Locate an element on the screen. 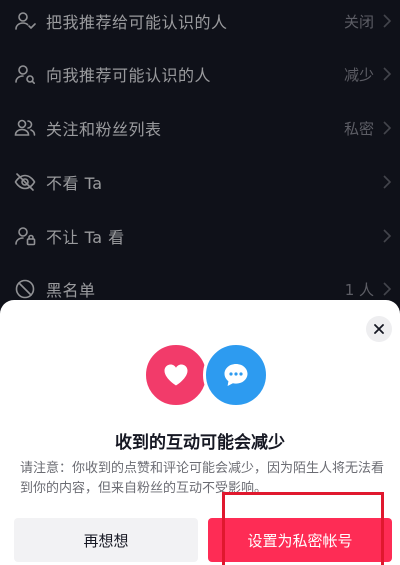 The width and height of the screenshot is (400, 565). close-button is located at coordinates (379, 329).